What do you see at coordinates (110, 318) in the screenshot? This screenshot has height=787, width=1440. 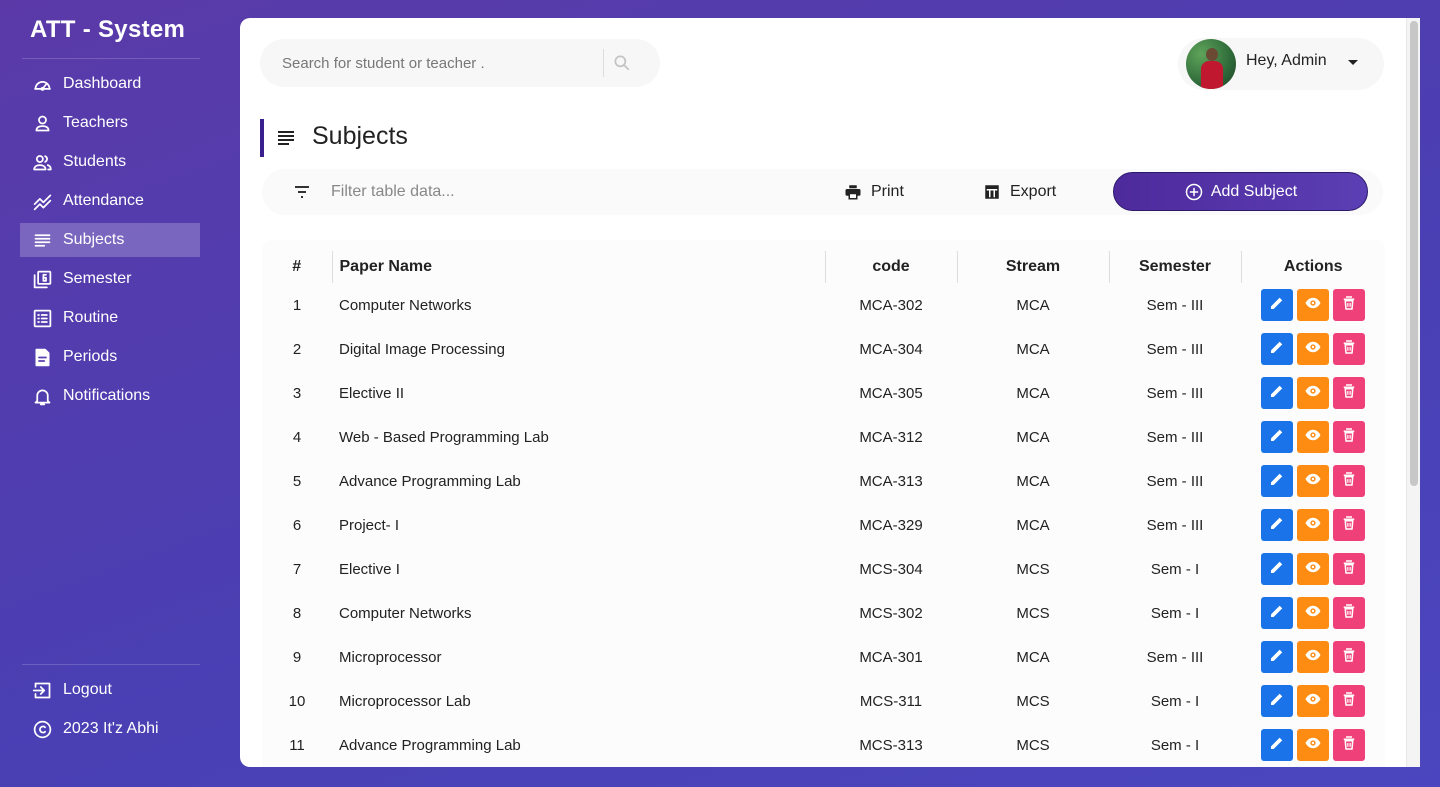 I see `sidebar-item-routine: Routine` at bounding box center [110, 318].